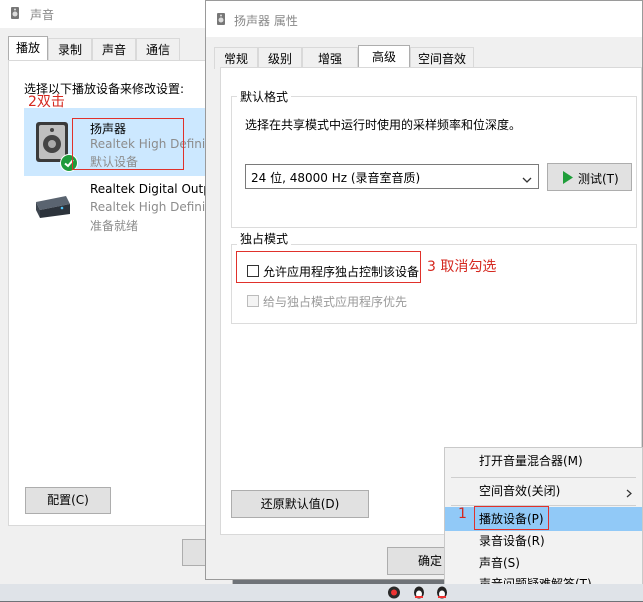 This screenshot has height=602, width=643. I want to click on annotation-box-exclusive, so click(328, 267).